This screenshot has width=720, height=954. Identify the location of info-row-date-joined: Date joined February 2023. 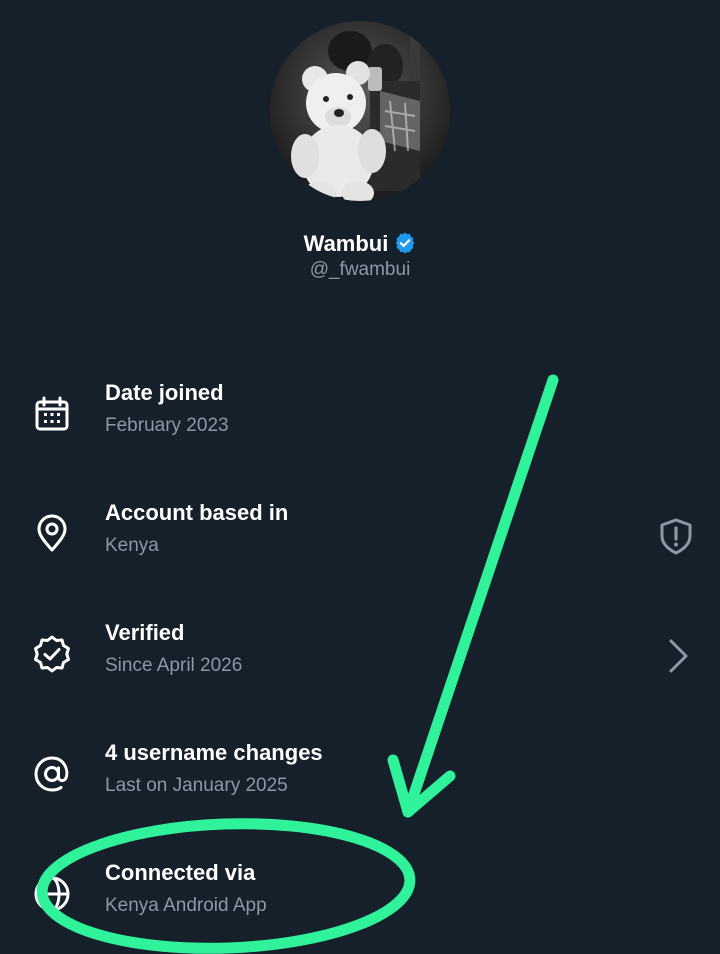
(360, 424).